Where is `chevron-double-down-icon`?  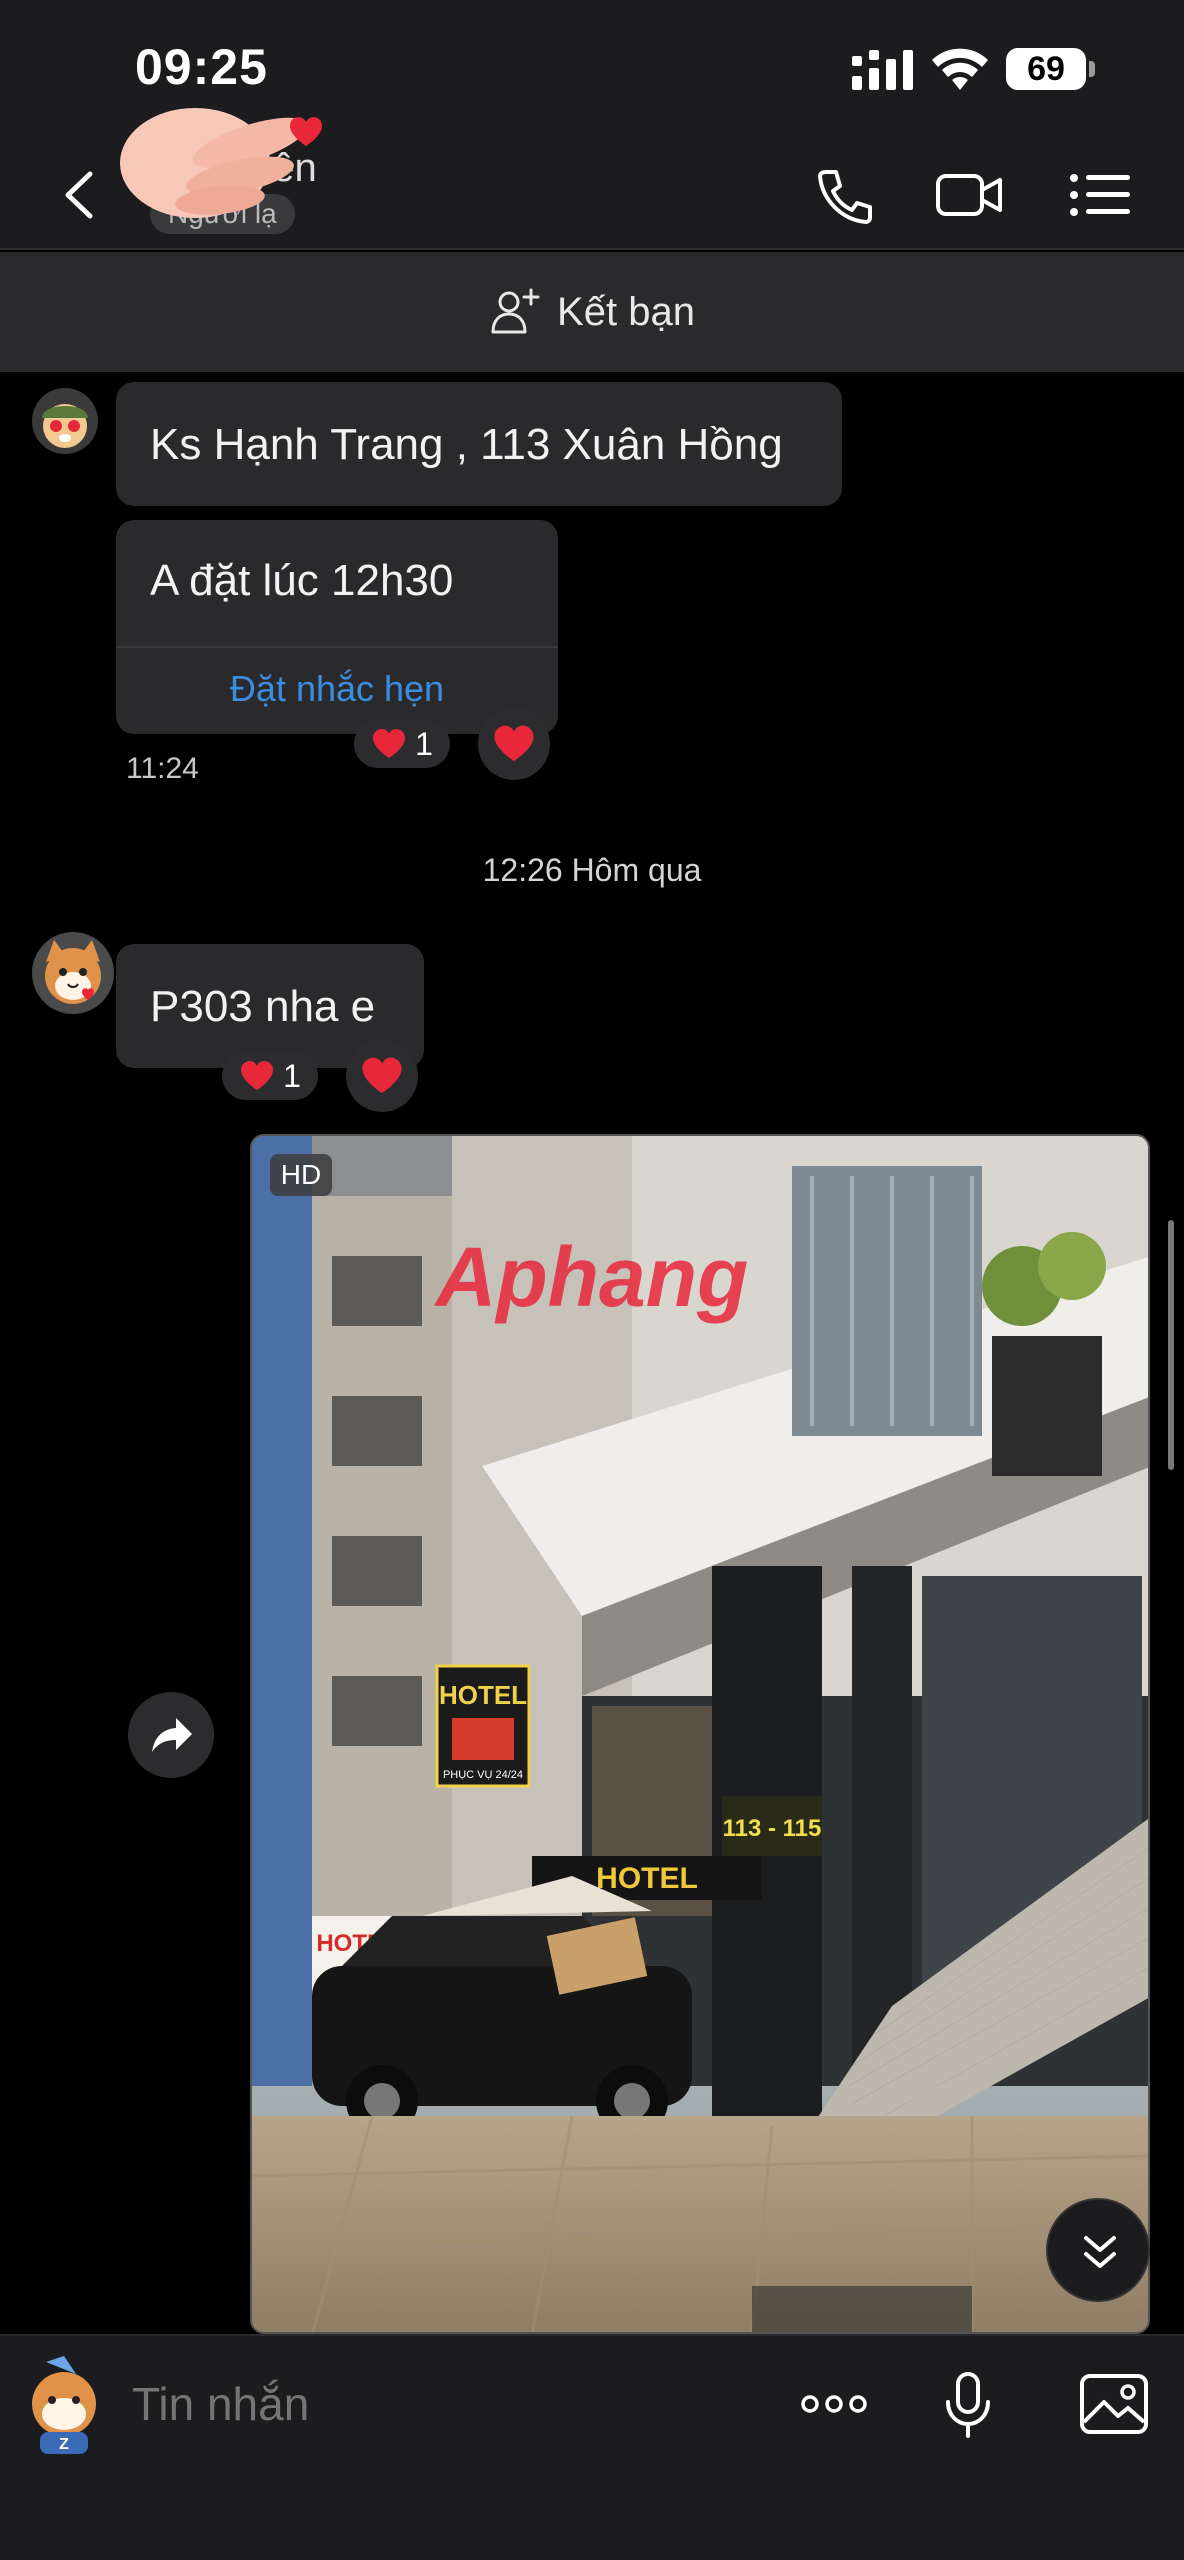 chevron-double-down-icon is located at coordinates (1100, 2252).